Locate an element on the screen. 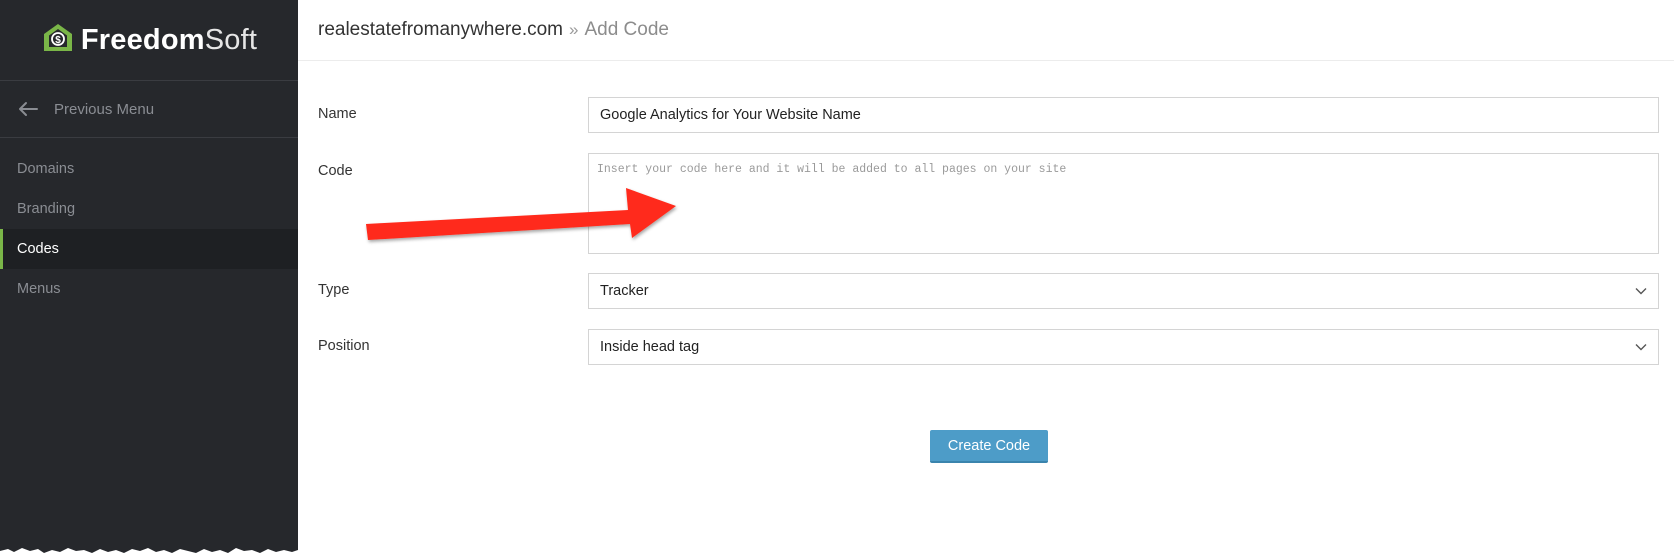  brand-name: FreedomSoft is located at coordinates (169, 39).